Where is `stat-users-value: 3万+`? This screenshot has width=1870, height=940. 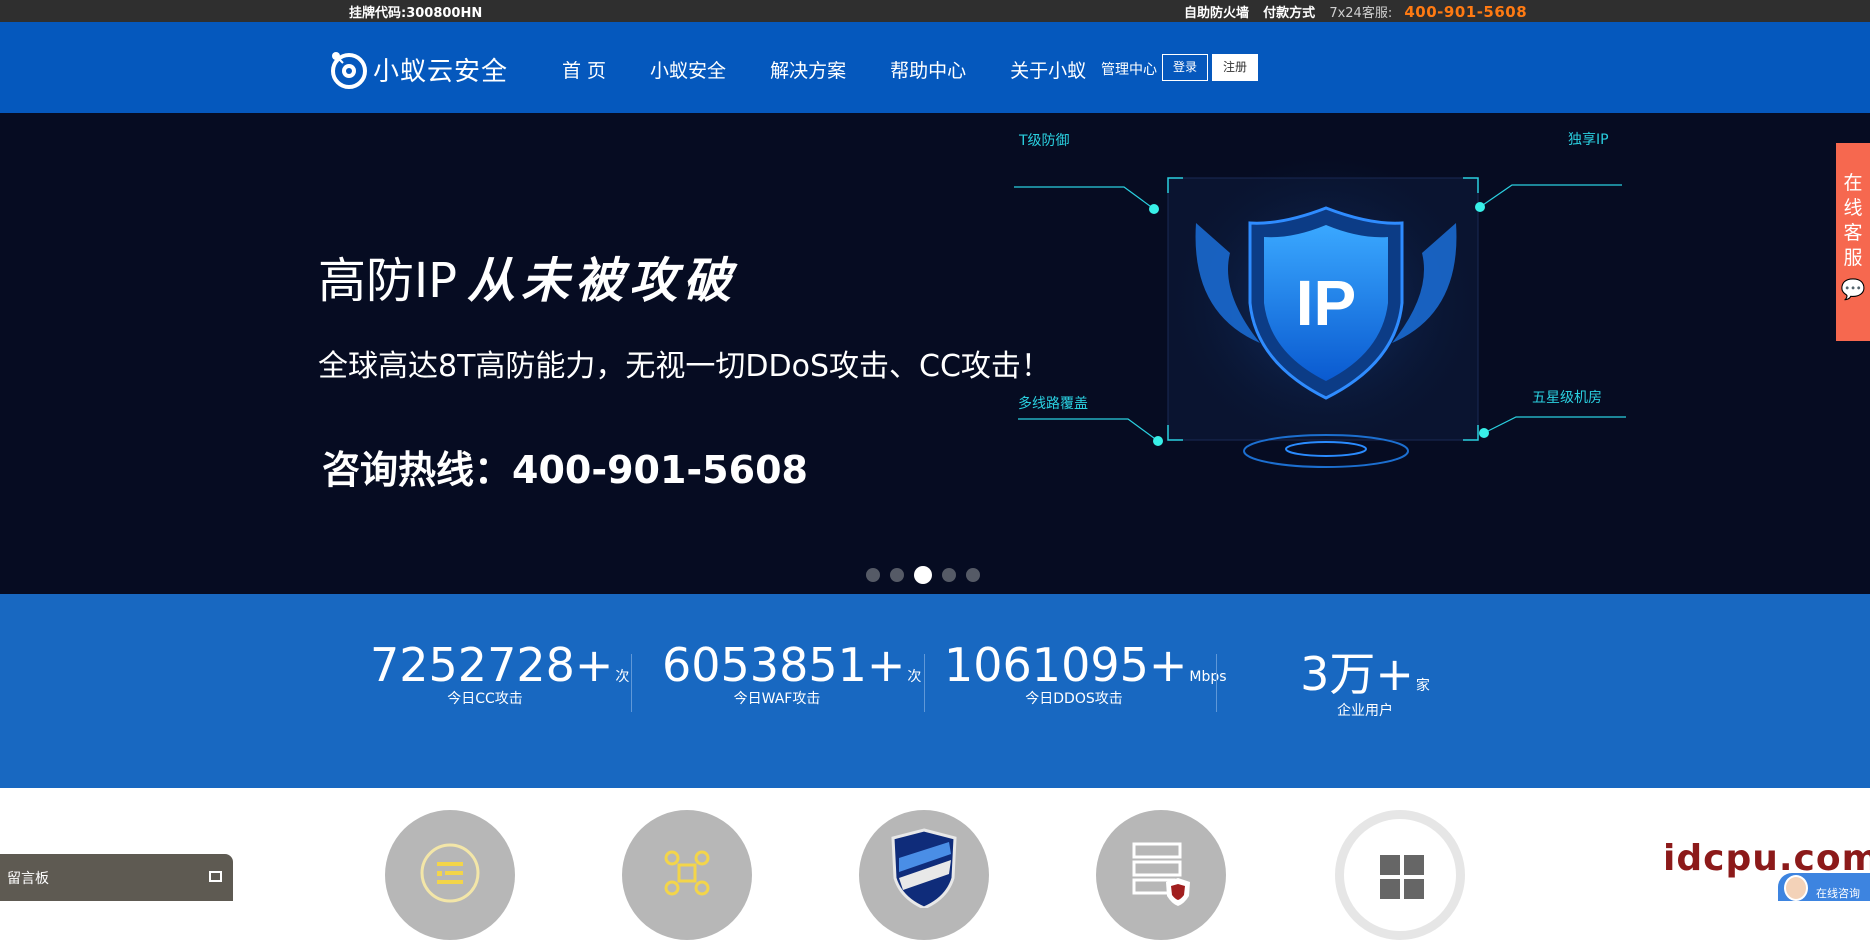
stat-users-value: 3万+ is located at coordinates (1357, 674).